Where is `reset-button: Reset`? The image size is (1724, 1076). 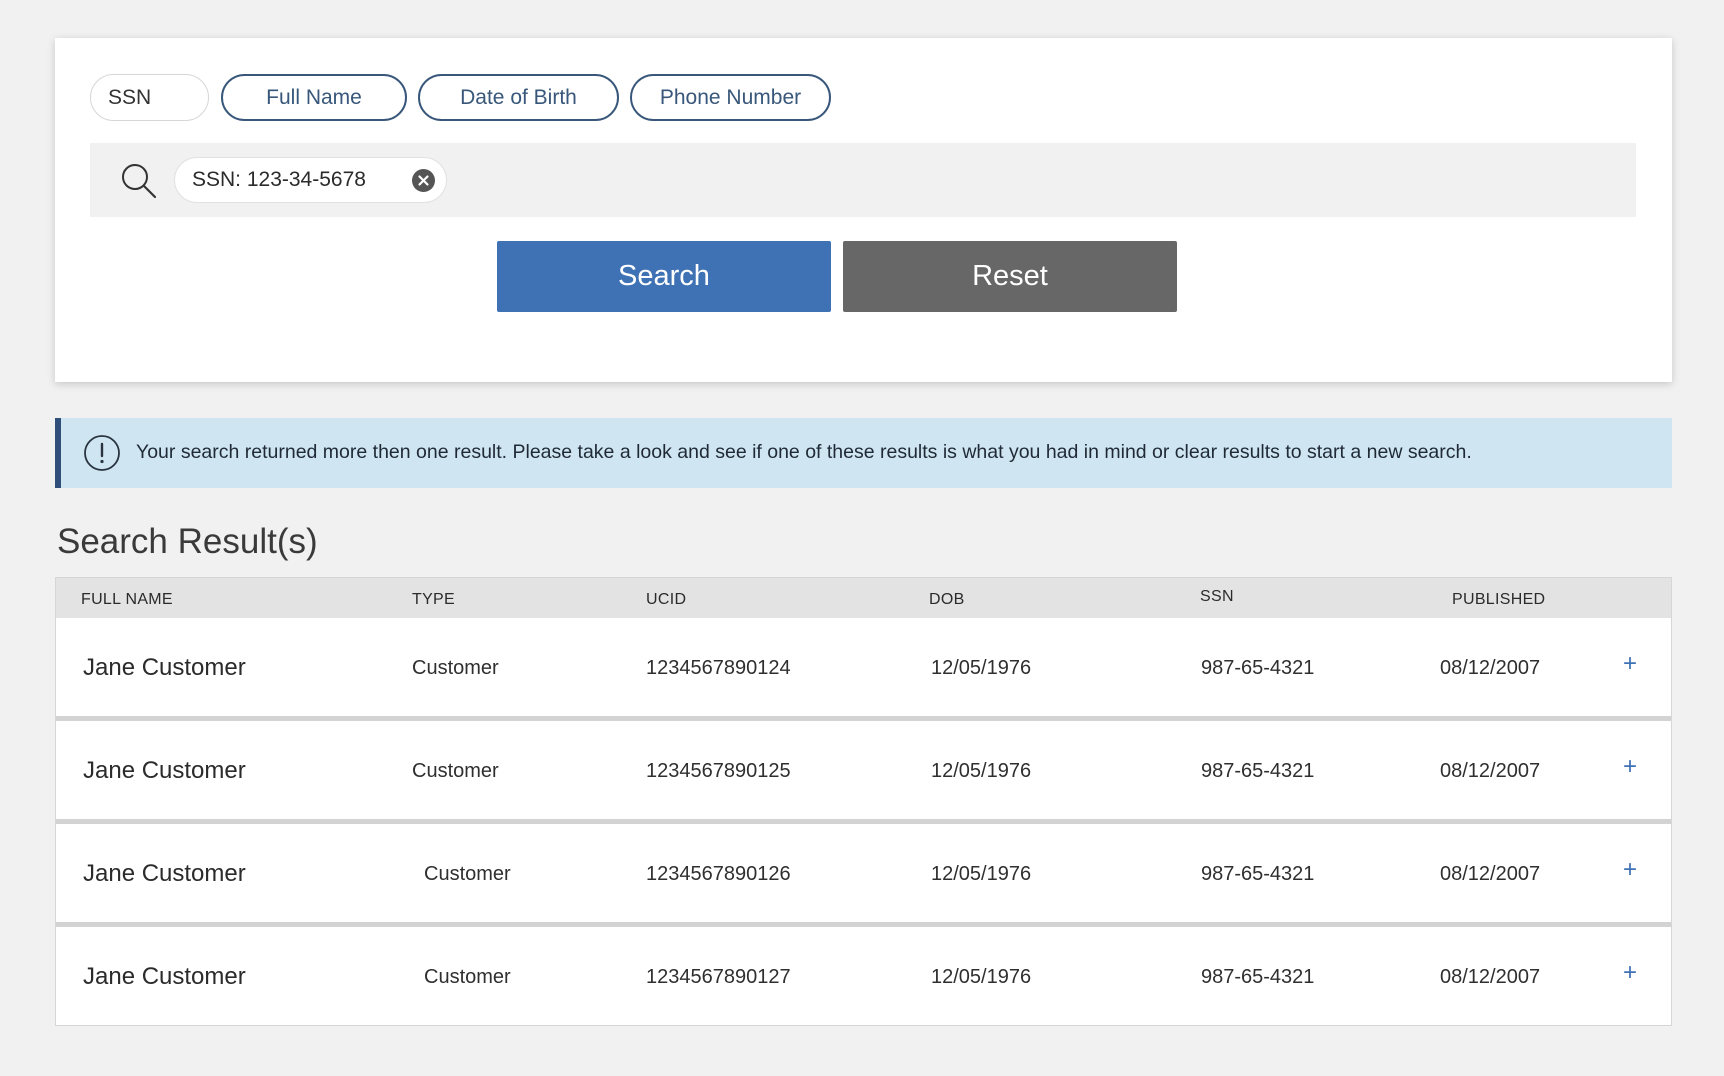 reset-button: Reset is located at coordinates (1010, 276).